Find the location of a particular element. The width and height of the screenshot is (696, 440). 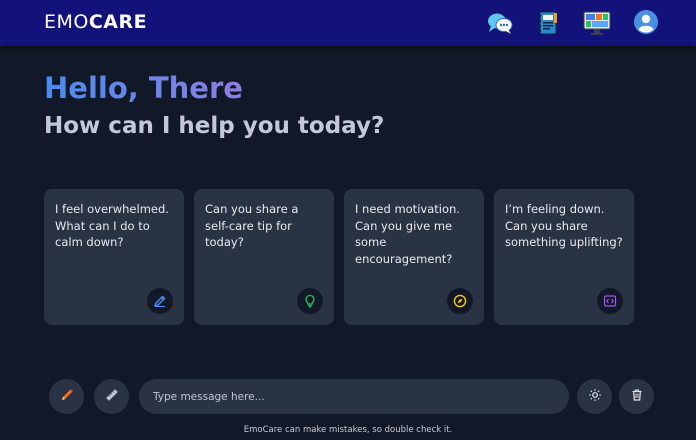

sun-theme-icon is located at coordinates (595, 396).